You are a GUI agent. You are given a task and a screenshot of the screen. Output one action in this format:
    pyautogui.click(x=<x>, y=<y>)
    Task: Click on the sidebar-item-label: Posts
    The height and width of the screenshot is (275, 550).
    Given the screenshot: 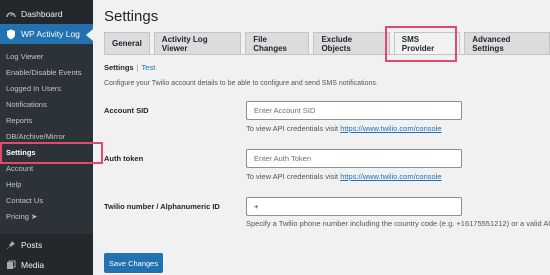 What is the action you would take?
    pyautogui.click(x=32, y=245)
    